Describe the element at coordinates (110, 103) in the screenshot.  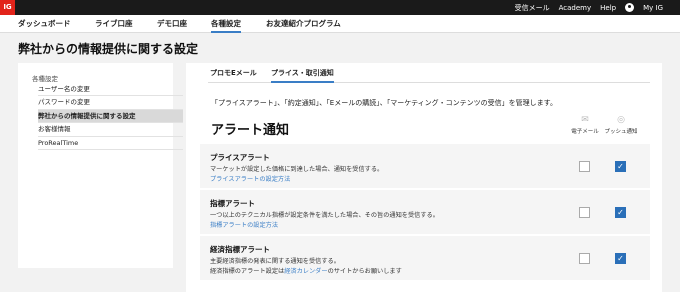
I see `sidebar-item-password: パスワードの変更` at that location.